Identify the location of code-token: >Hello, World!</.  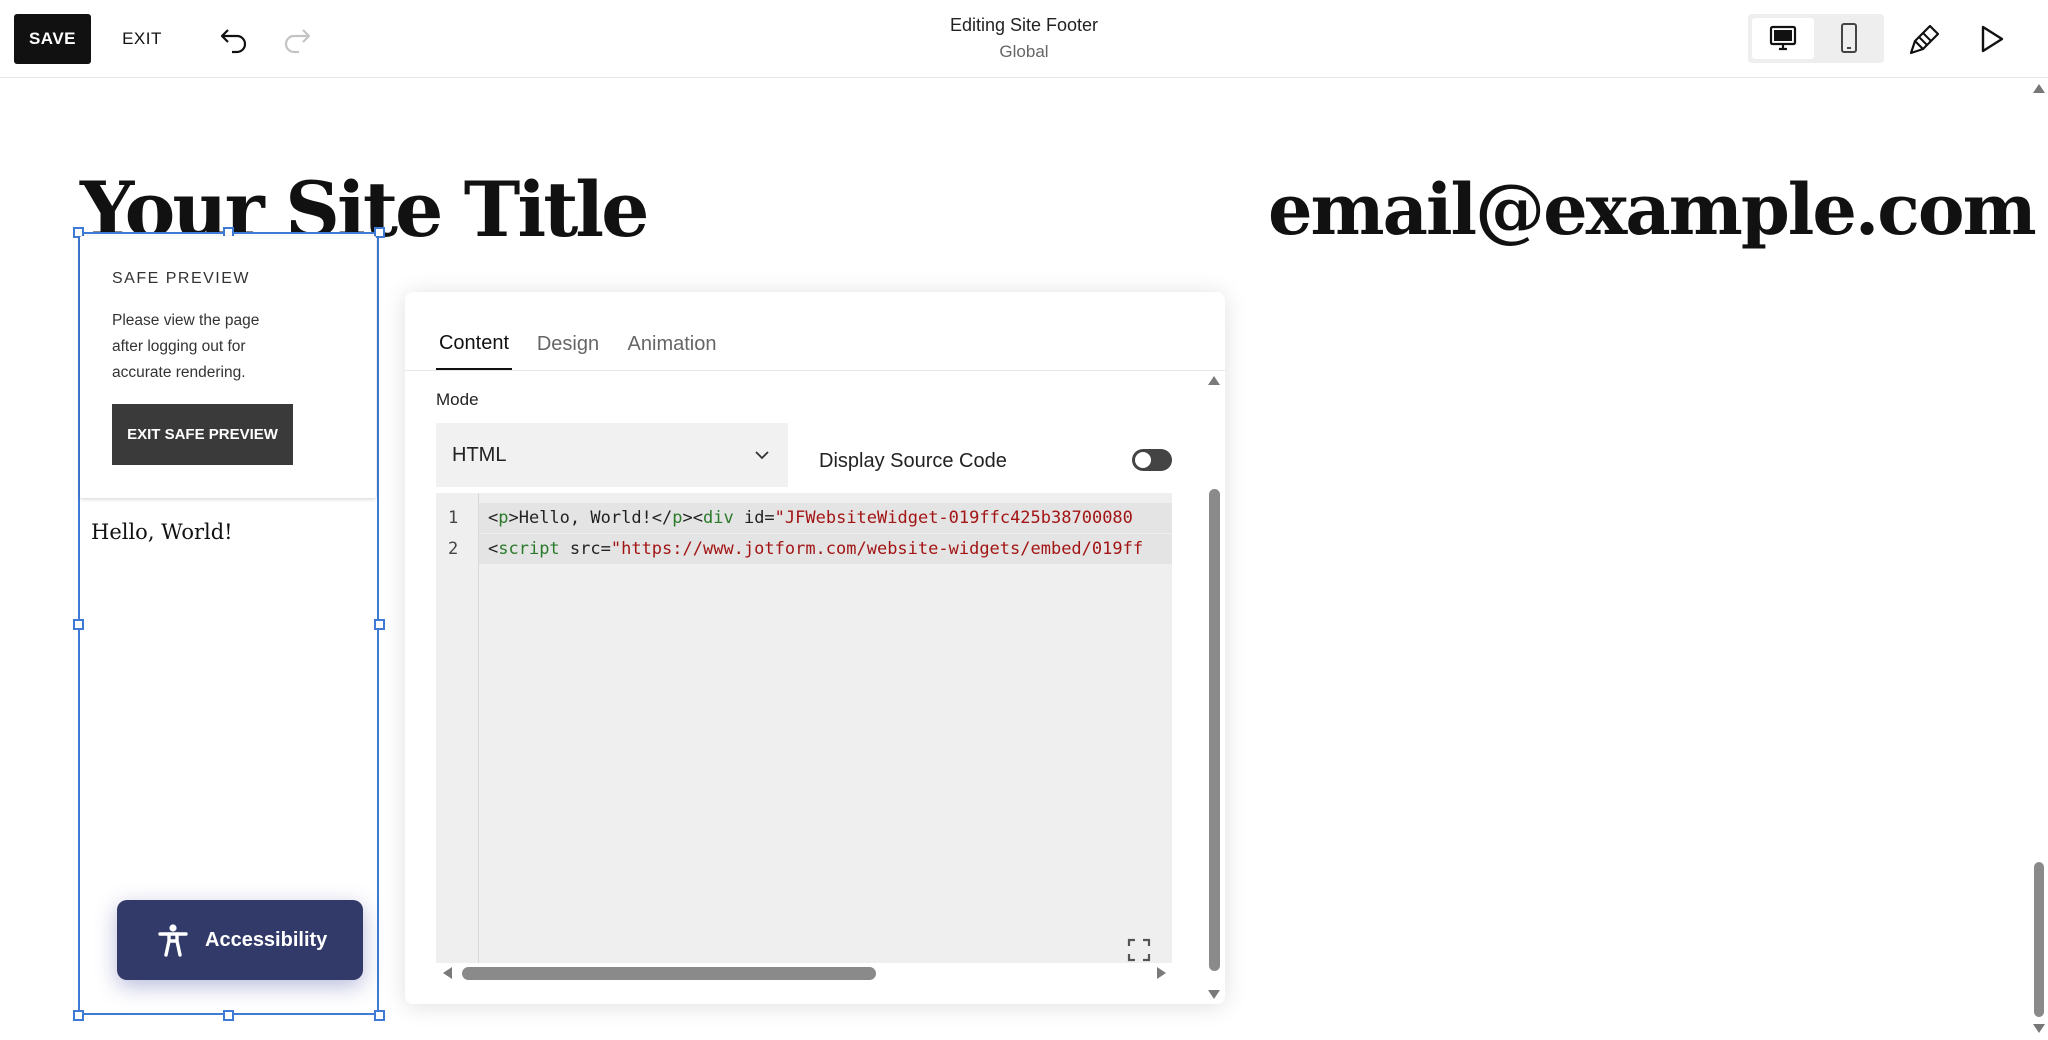
(590, 518).